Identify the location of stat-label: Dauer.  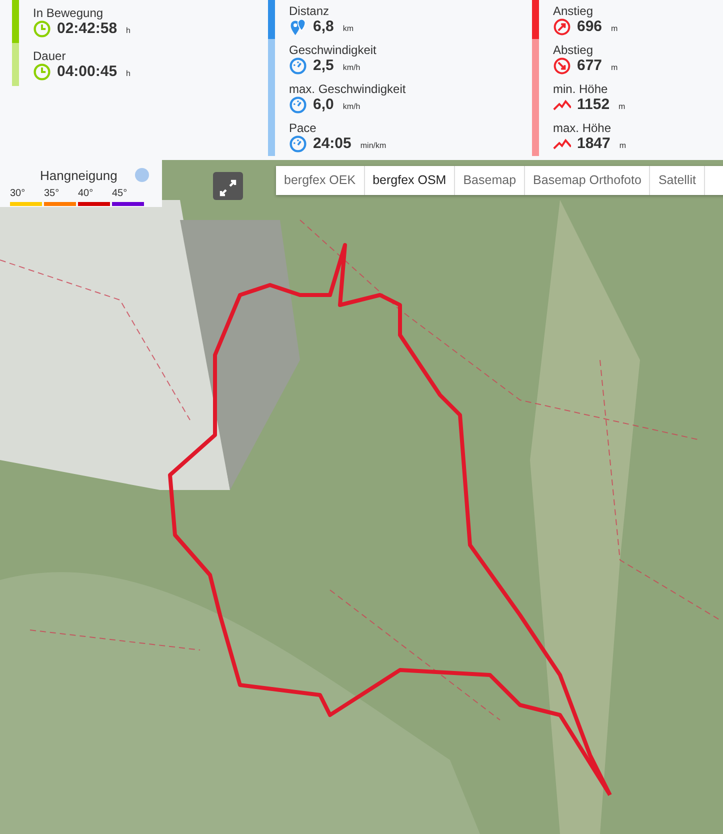
(50, 55).